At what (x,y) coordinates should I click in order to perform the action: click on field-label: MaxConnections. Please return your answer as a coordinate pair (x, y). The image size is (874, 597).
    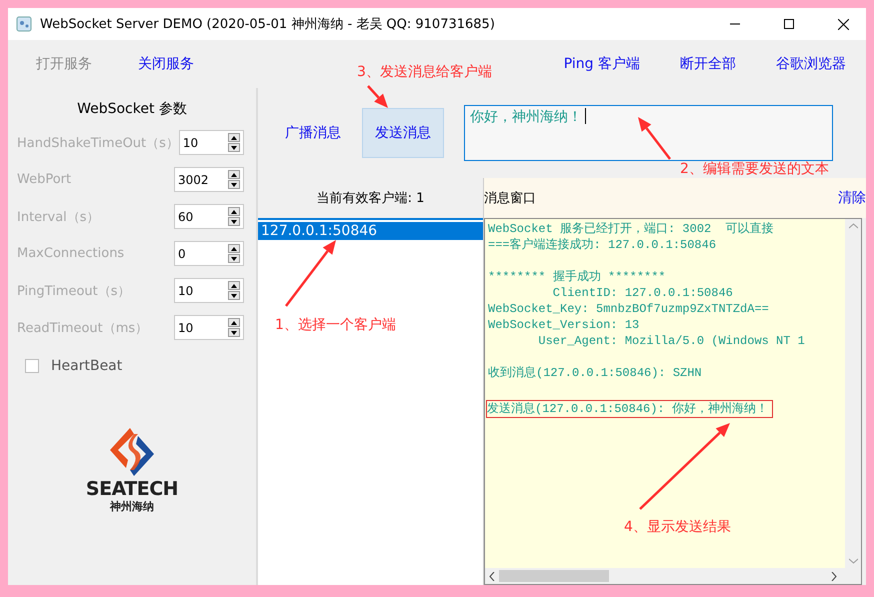
    Looking at the image, I should click on (71, 253).